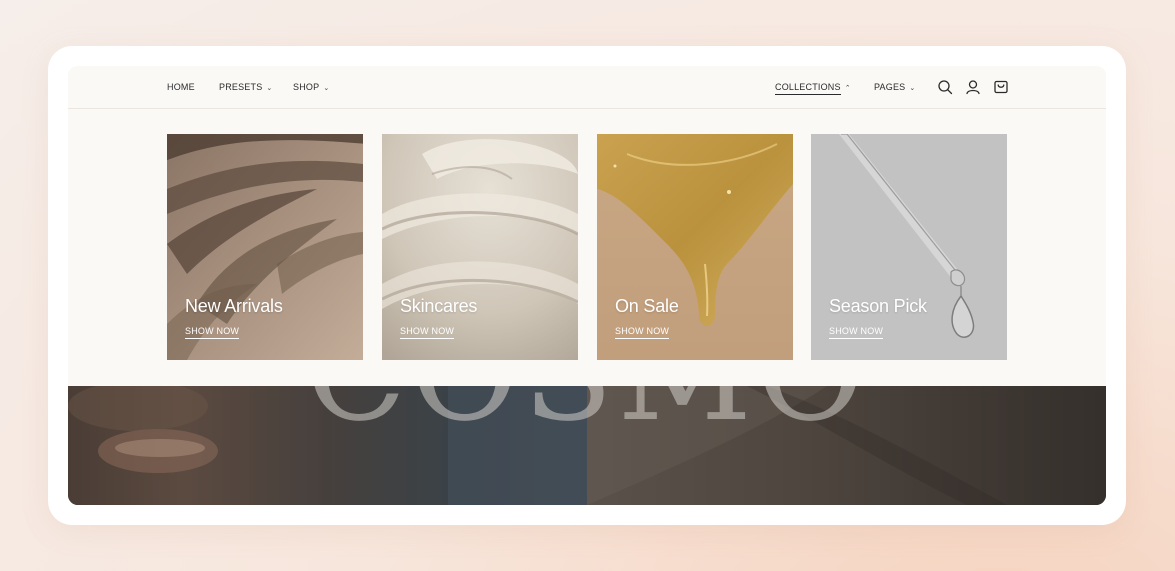  What do you see at coordinates (695, 247) in the screenshot?
I see `collection-tile-on-sale: On Sale SHOW NOW` at bounding box center [695, 247].